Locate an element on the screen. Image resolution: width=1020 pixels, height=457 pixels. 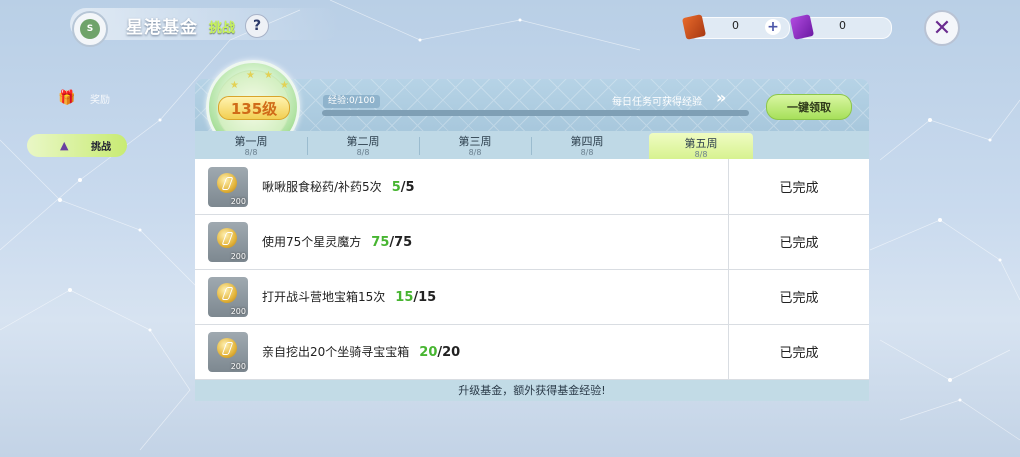
task-progress-total: /15 is located at coordinates (425, 297).